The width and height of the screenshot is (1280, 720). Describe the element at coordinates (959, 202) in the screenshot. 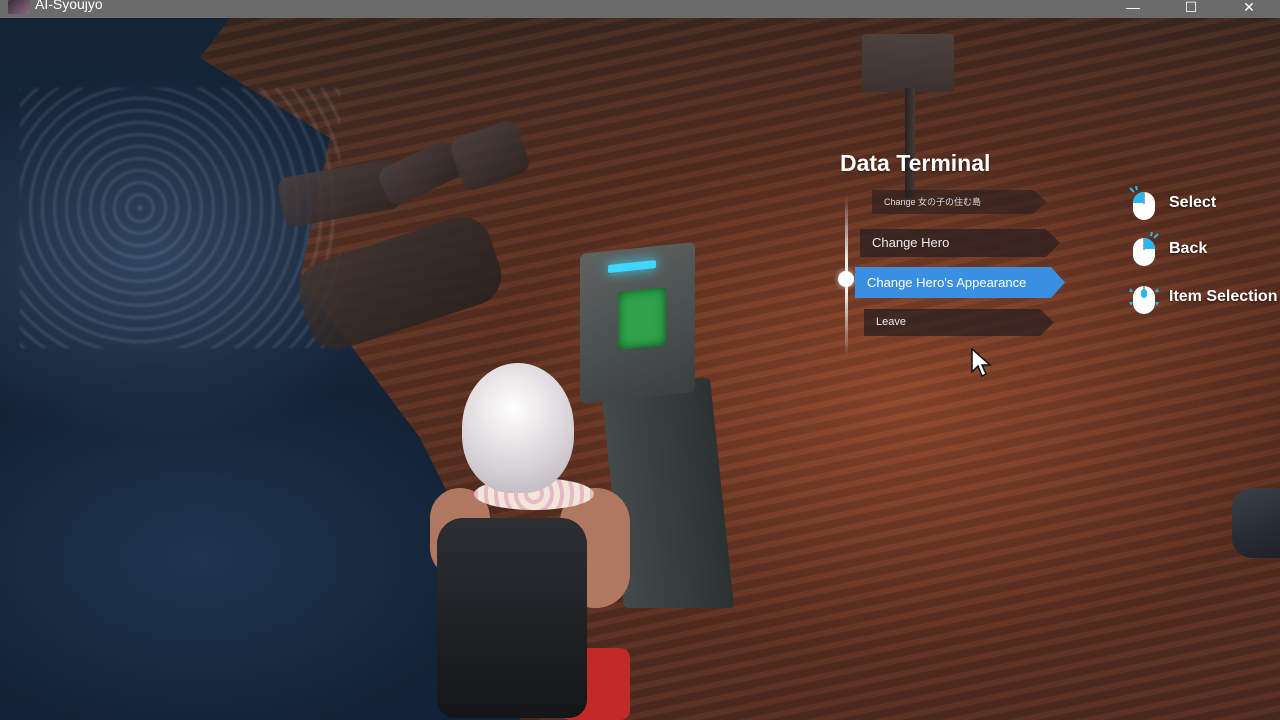

I see `menu-item-change-island: Change 女の子の住む島` at that location.